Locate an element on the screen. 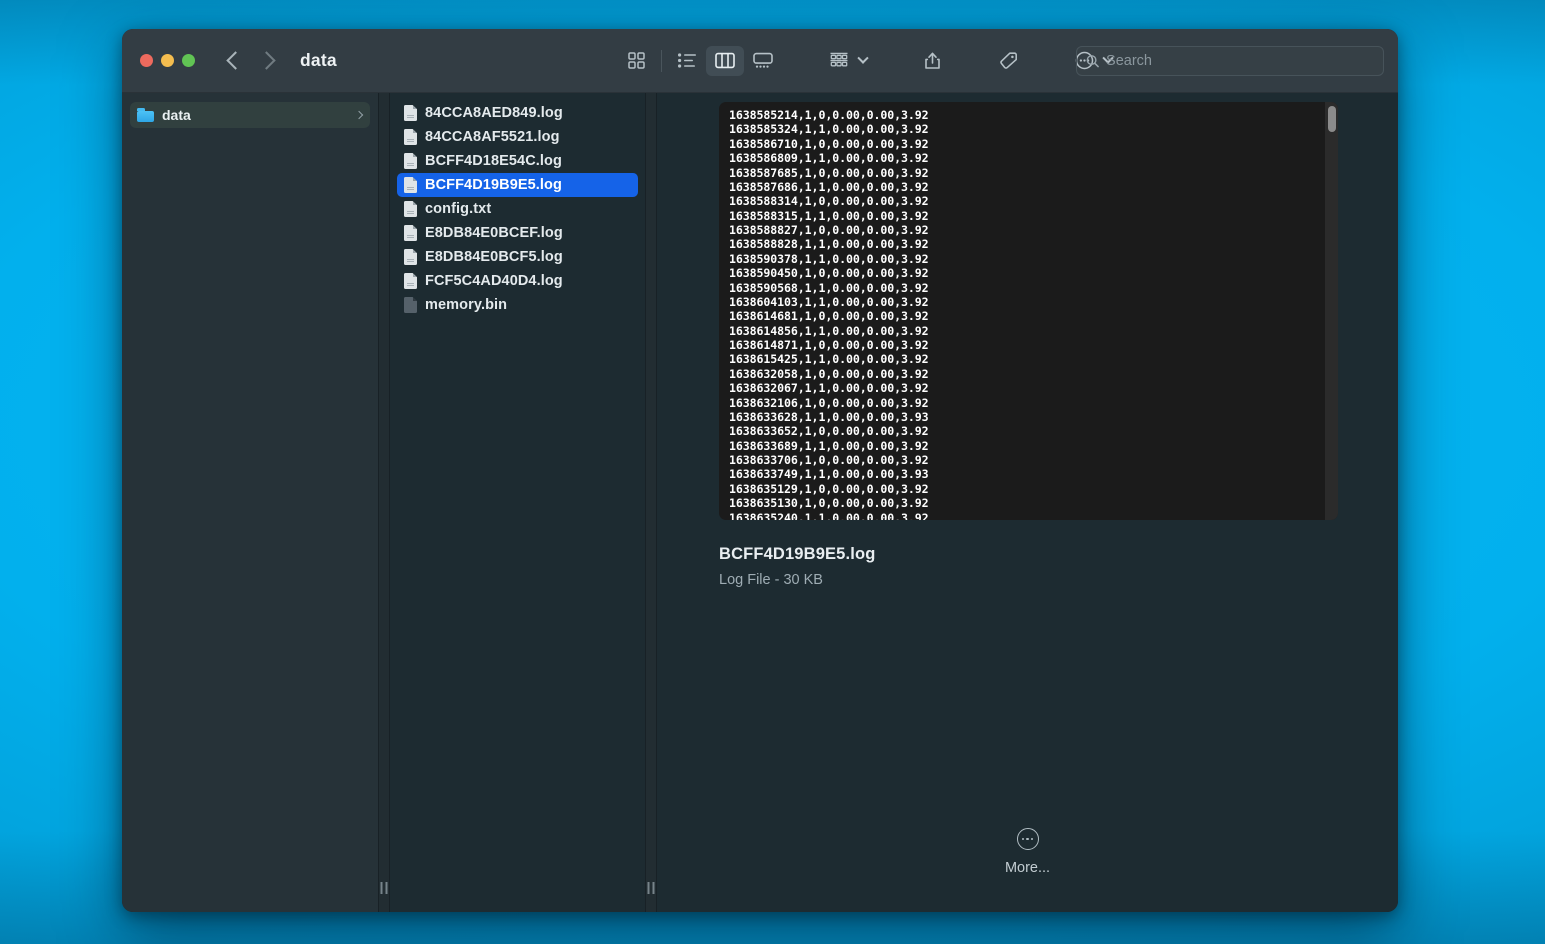  icon-view-button is located at coordinates (636, 61).